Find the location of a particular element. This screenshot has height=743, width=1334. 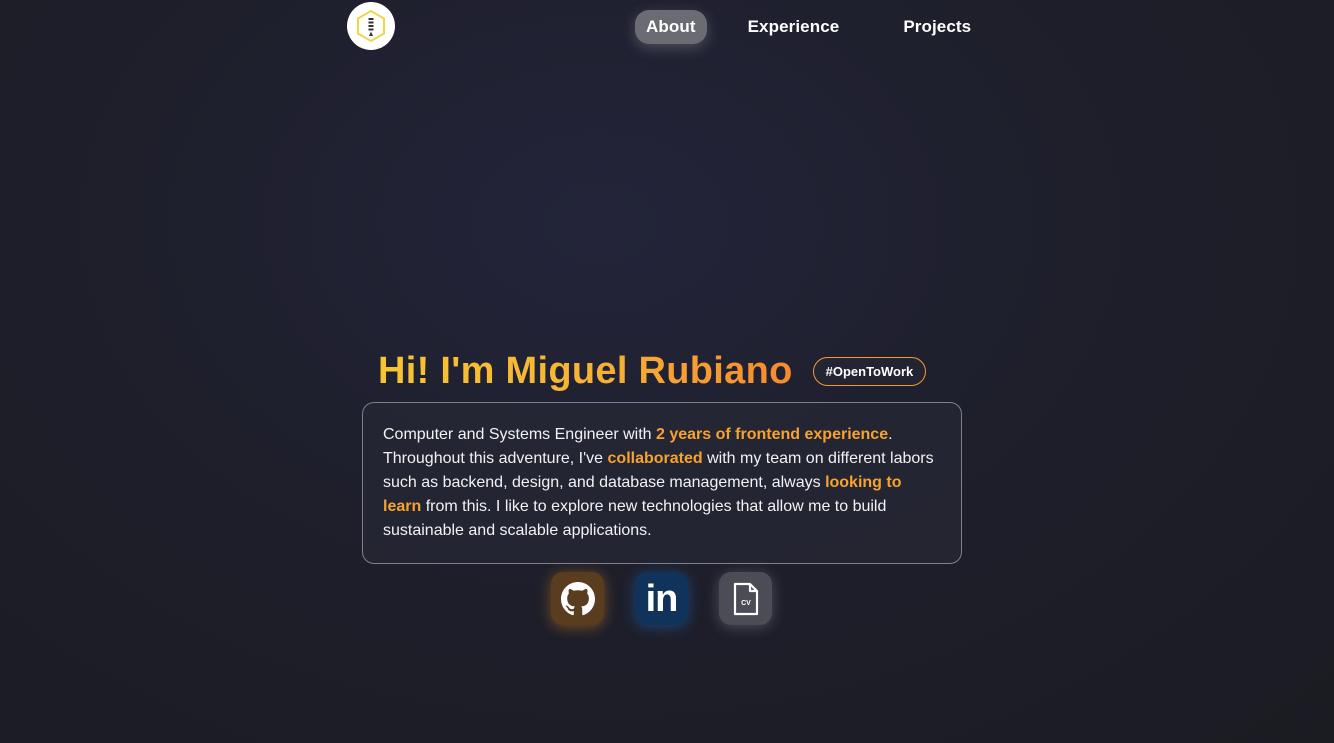

social-links: in CV is located at coordinates (661, 598).